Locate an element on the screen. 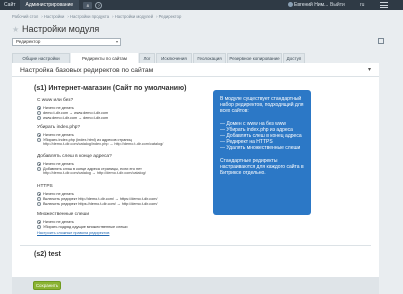 This screenshot has height=294, width=403. question-title: C www или без? is located at coordinates (55, 100).